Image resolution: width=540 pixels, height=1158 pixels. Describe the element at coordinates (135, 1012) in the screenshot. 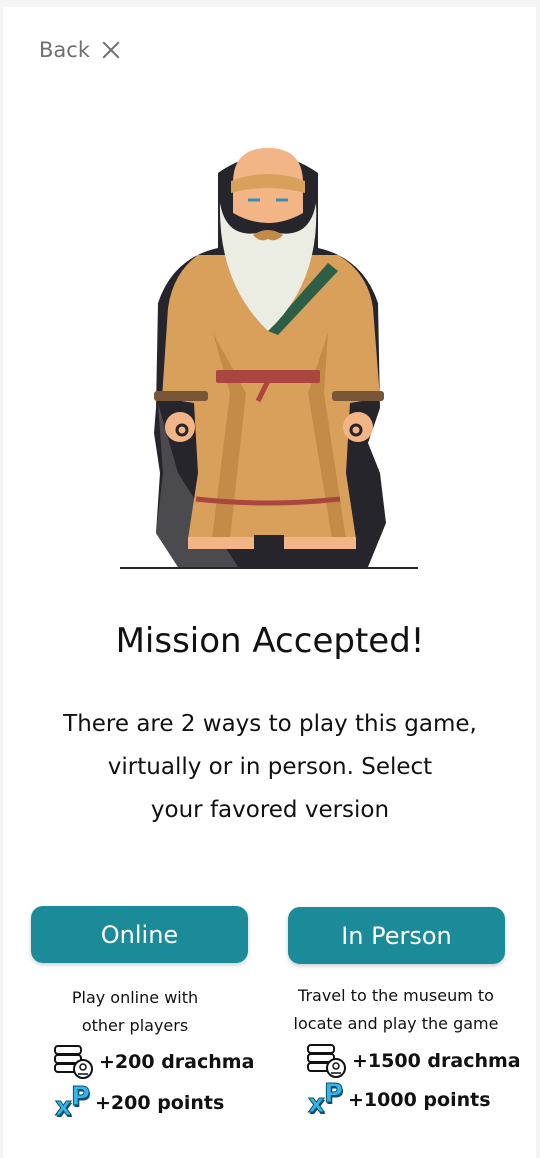

I see `online-description: Play online with other players` at that location.